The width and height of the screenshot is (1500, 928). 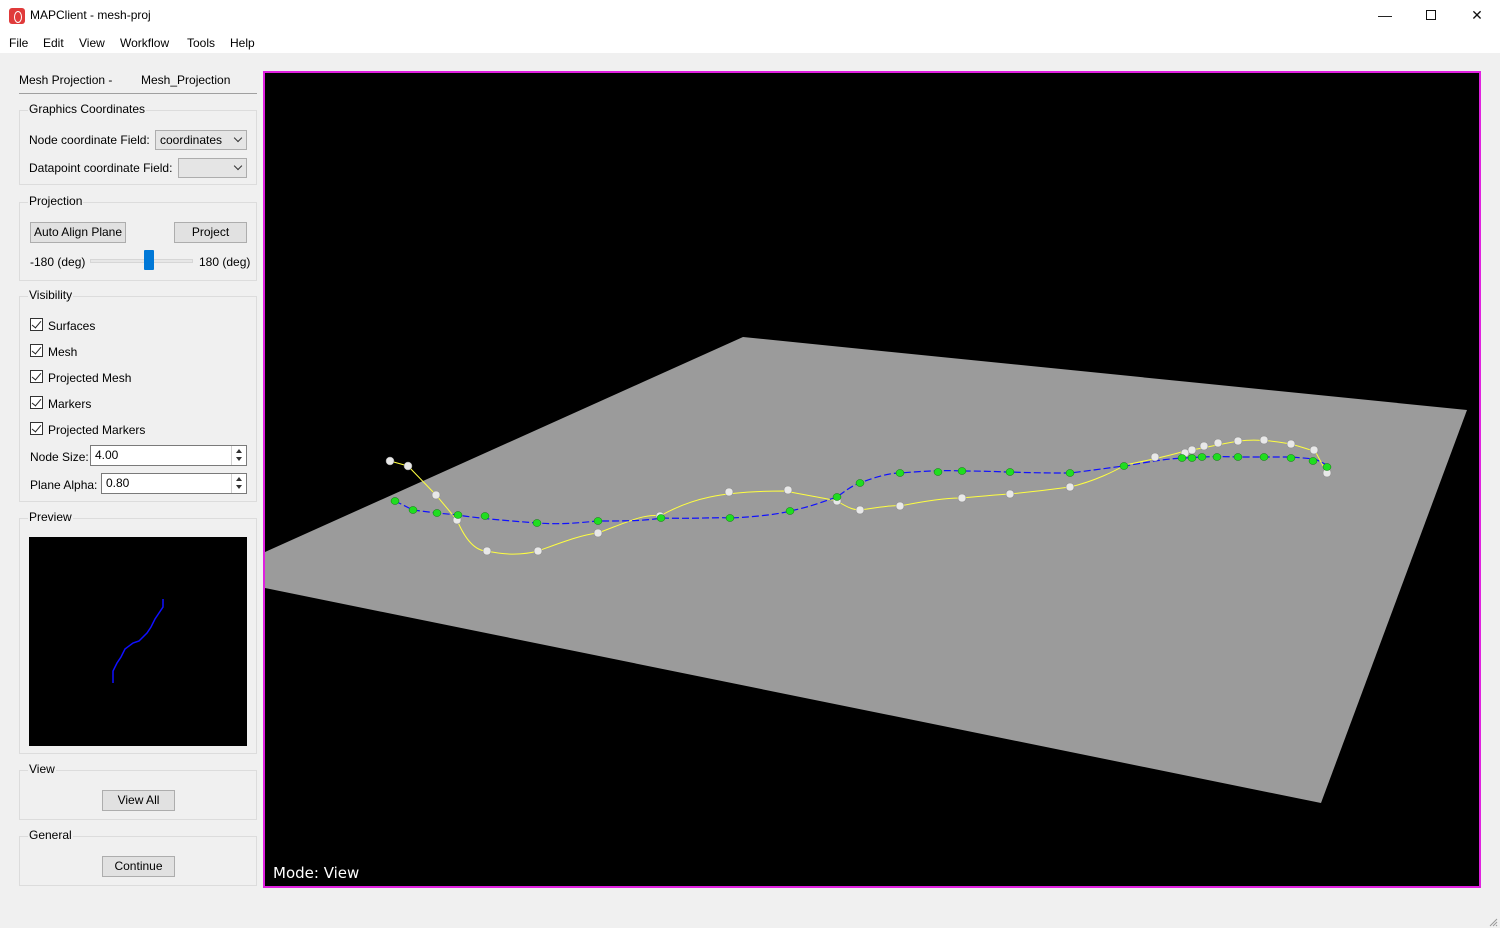 What do you see at coordinates (316, 873) in the screenshot?
I see `mode-label: Mode: View` at bounding box center [316, 873].